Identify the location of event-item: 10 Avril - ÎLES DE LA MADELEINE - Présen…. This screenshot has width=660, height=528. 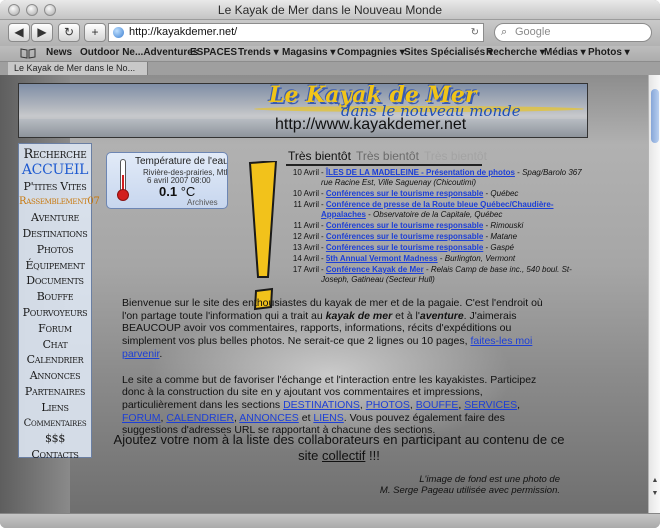
(433, 178).